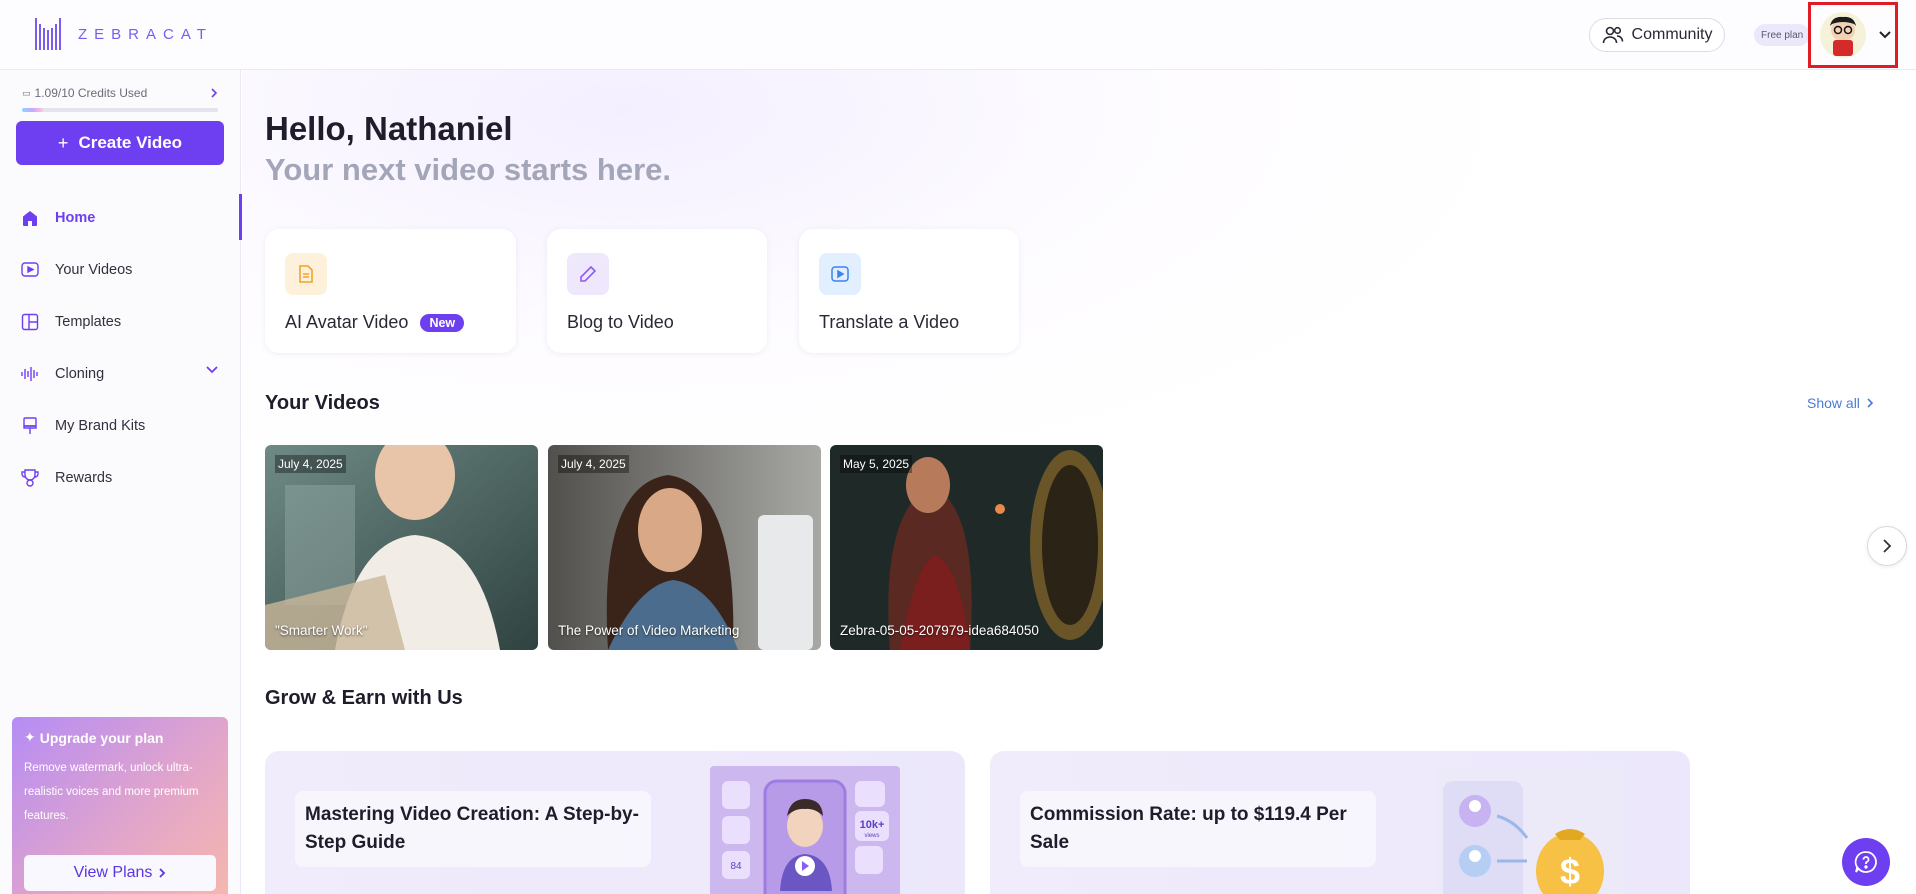  Describe the element at coordinates (1198, 829) in the screenshot. I see `promo-title: Commission Rate: up to $119.4 Per Sale` at that location.